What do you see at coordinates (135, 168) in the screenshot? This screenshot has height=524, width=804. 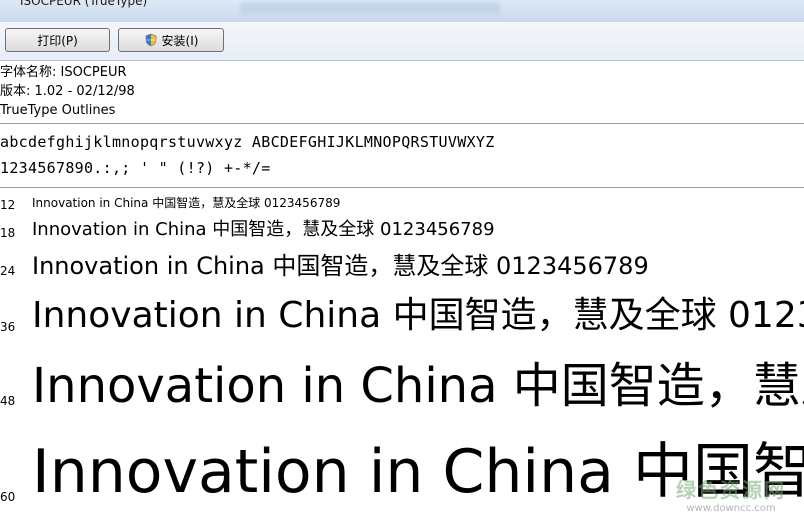 I see `charset-symbols: 1234567890.:,; ' " (!?) +-*/=` at bounding box center [135, 168].